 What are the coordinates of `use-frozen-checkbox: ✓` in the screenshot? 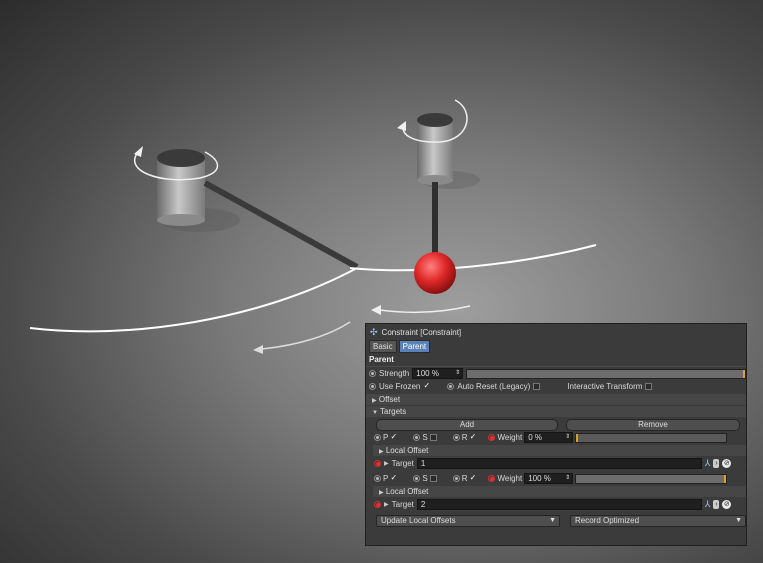 It's located at (427, 386).